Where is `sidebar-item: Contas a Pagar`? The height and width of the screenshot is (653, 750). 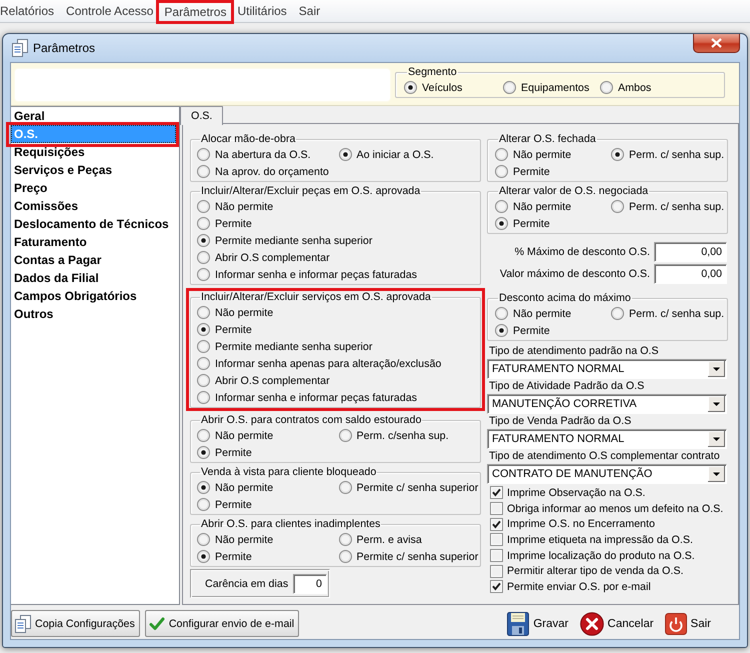 sidebar-item: Contas a Pagar is located at coordinates (94, 260).